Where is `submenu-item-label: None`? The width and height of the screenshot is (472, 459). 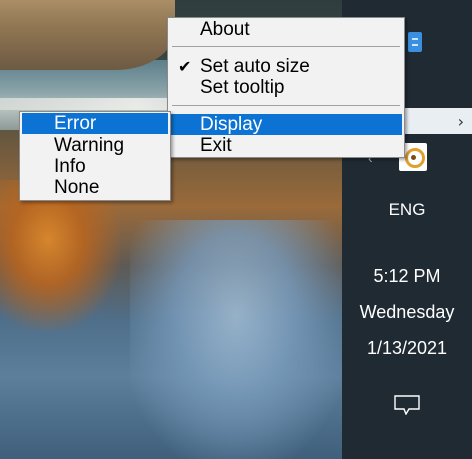 submenu-item-label: None is located at coordinates (77, 187).